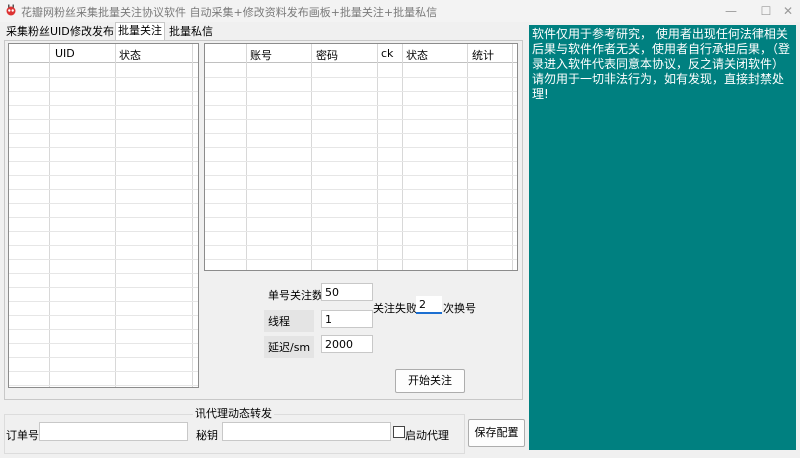 The image size is (800, 458). Describe the element at coordinates (496, 433) in the screenshot. I see `save-config-button: 保存配置` at that location.